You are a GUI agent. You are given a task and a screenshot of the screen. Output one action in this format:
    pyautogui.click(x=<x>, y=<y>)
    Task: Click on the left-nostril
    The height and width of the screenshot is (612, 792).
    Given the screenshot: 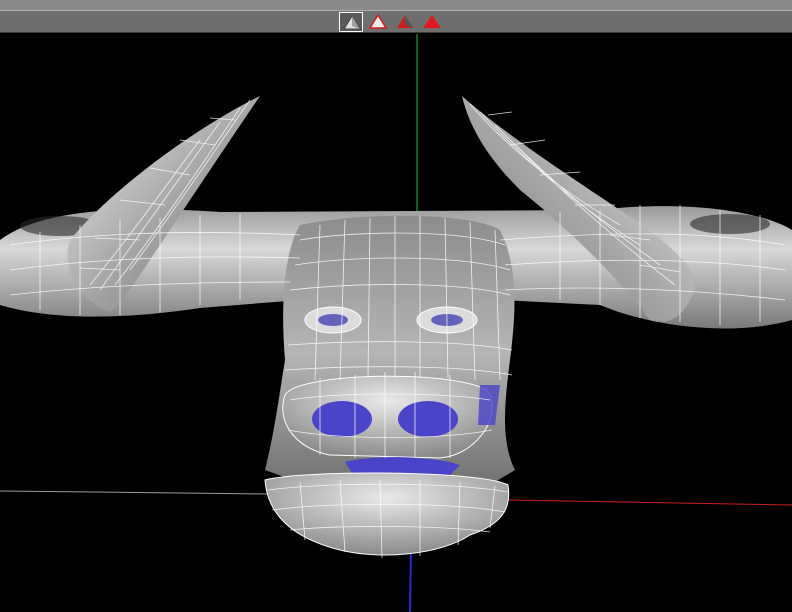 What is the action you would take?
    pyautogui.click(x=342, y=419)
    